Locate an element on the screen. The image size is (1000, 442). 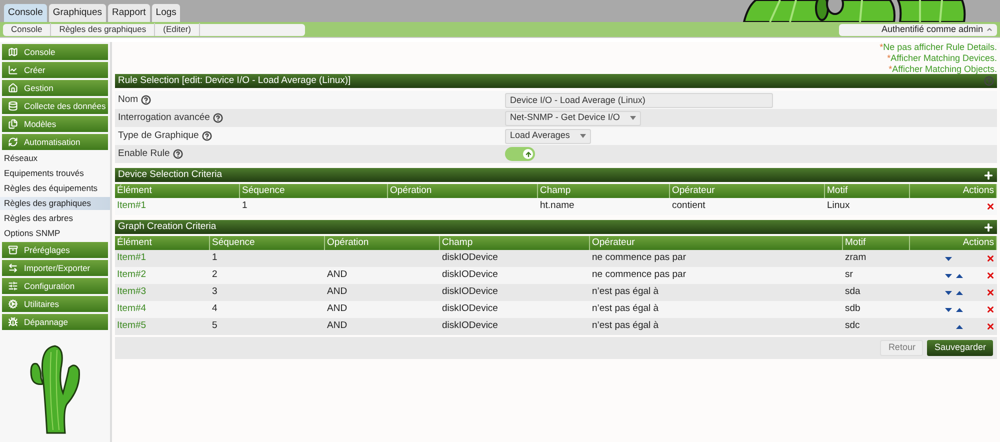
arrows-icon is located at coordinates (13, 268).